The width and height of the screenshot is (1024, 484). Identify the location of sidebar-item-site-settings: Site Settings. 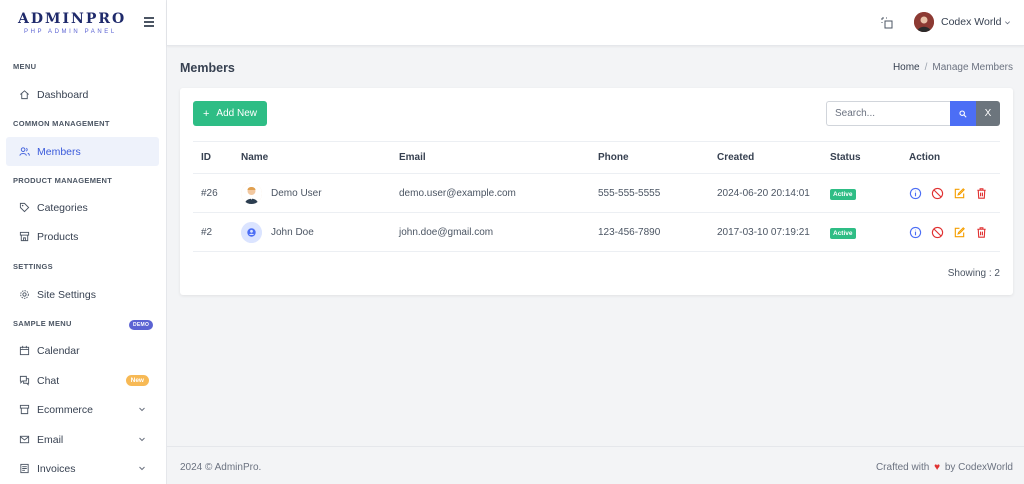
(82, 294).